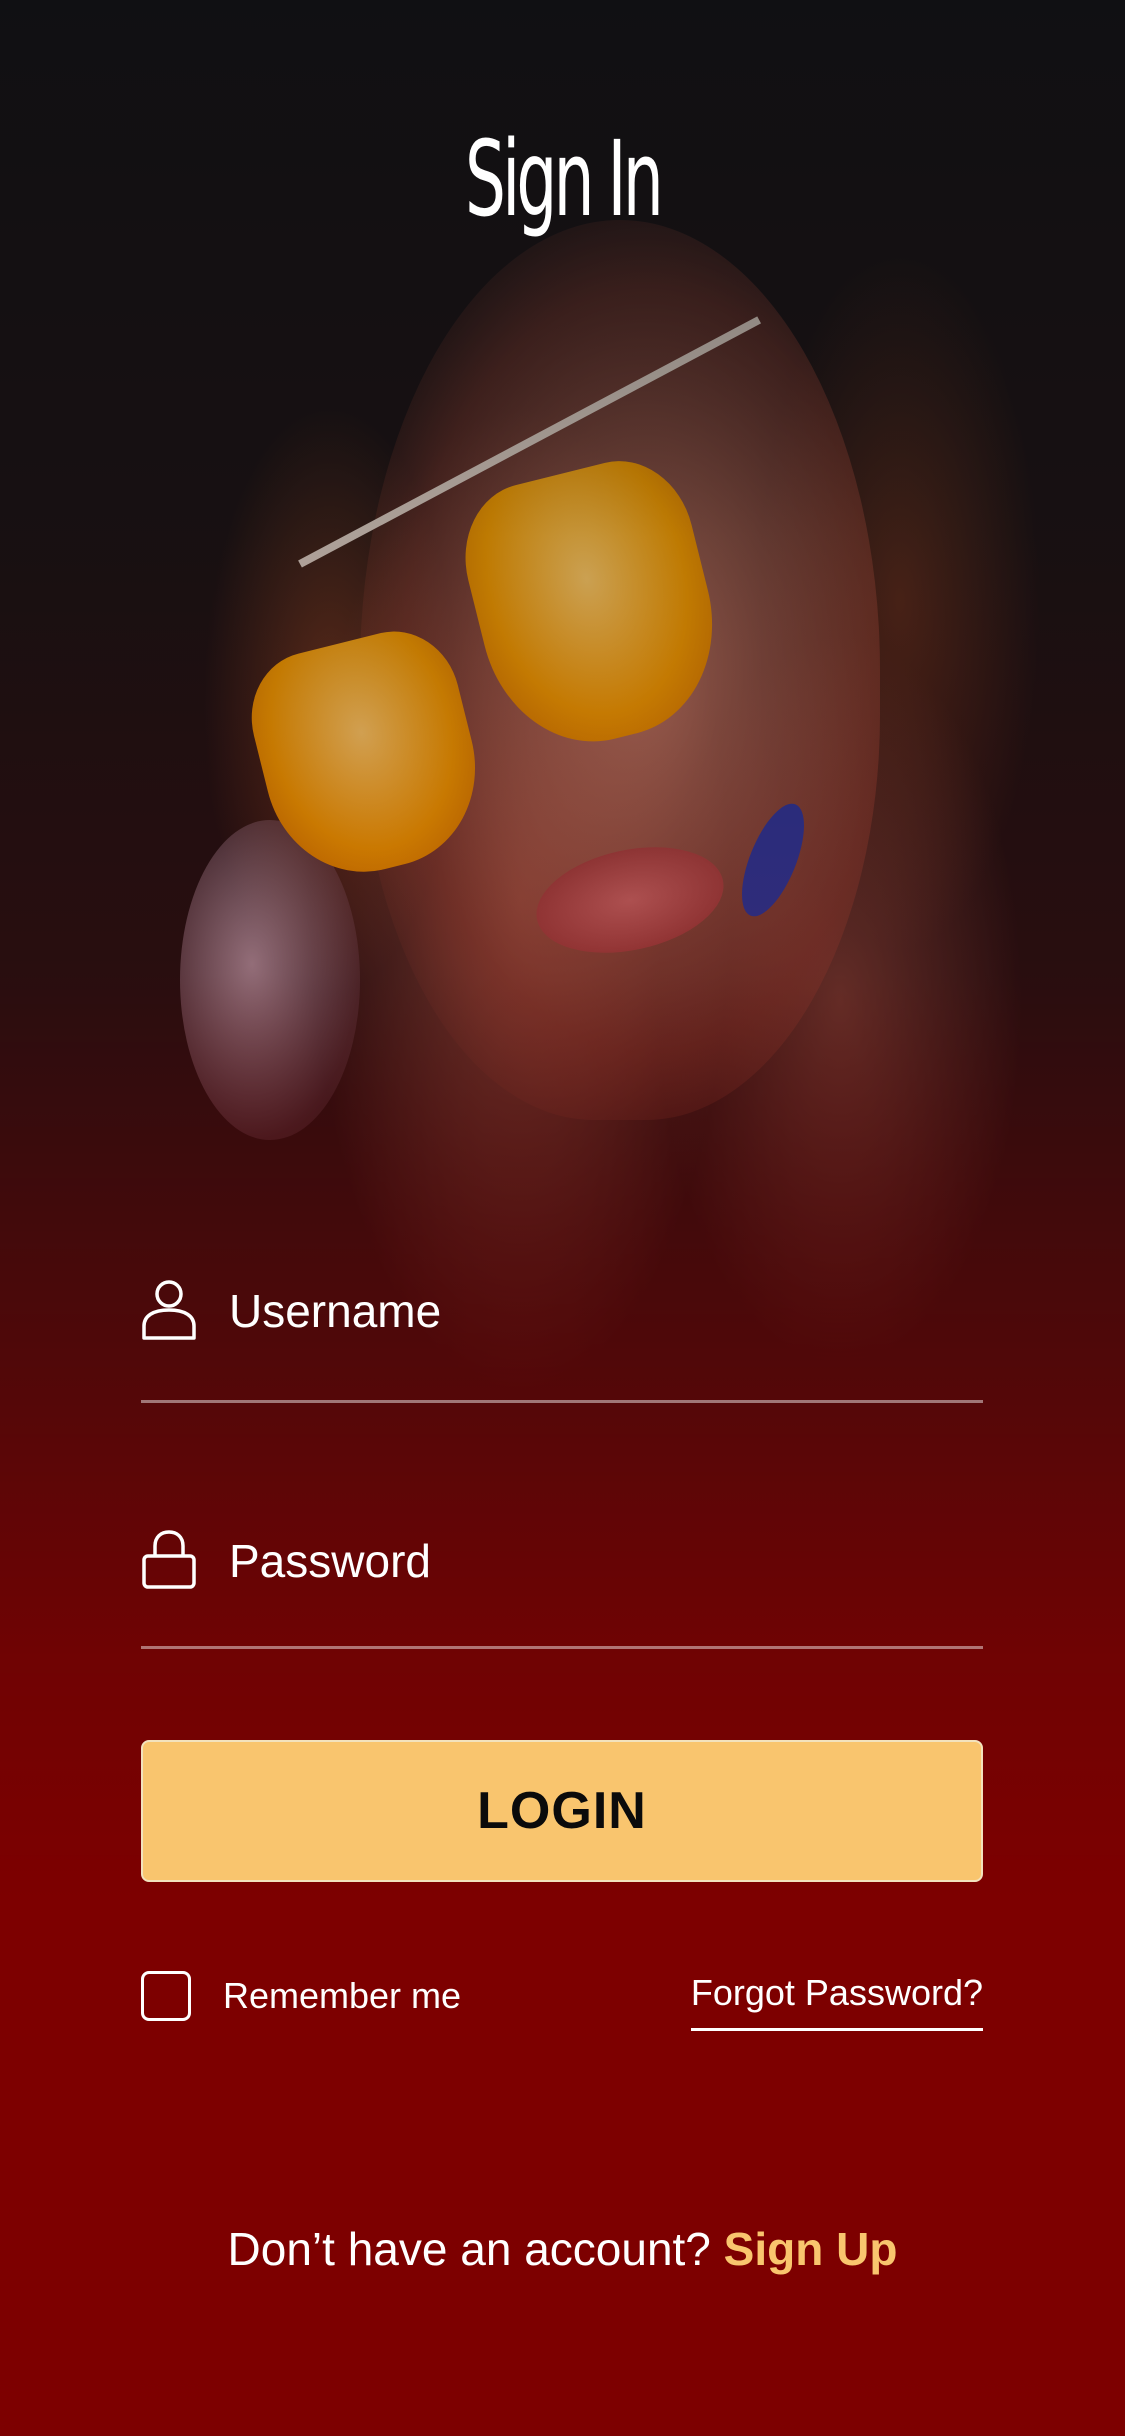 This screenshot has width=1125, height=2436. I want to click on username-field: Username, so click(562, 1340).